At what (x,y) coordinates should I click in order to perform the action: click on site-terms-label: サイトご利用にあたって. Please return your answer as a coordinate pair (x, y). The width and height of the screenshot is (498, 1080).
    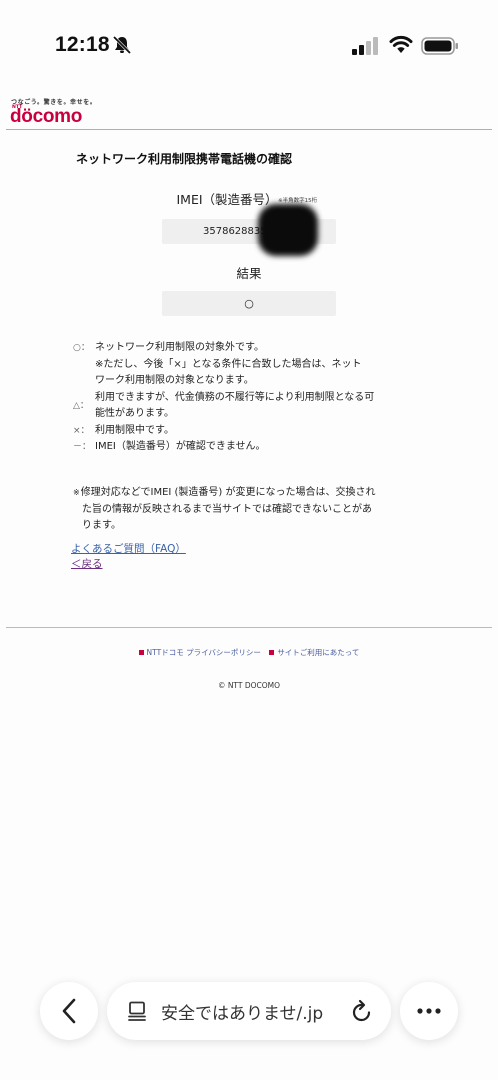
    Looking at the image, I should click on (318, 652).